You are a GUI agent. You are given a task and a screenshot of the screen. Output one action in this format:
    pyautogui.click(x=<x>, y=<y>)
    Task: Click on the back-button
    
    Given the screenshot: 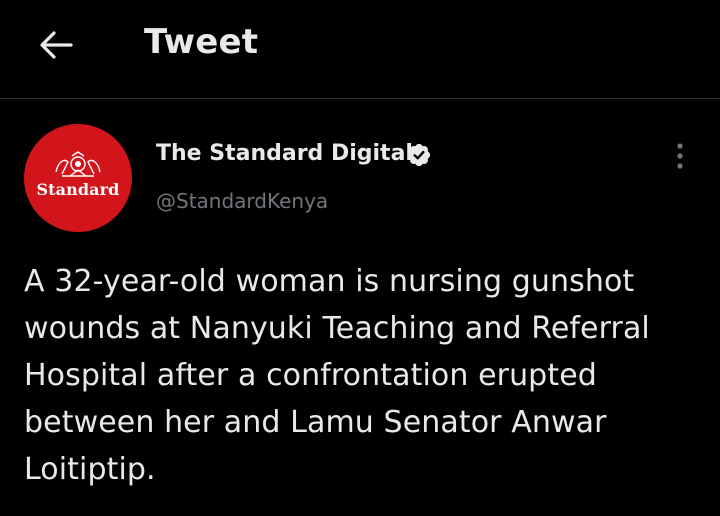 What is the action you would take?
    pyautogui.click(x=56, y=45)
    